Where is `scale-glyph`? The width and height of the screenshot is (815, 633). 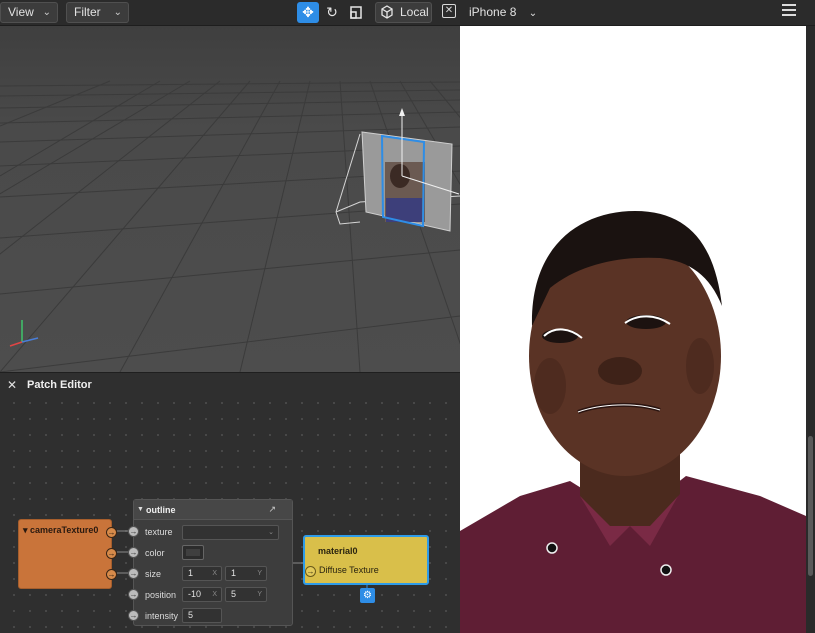
scale-glyph is located at coordinates (356, 12).